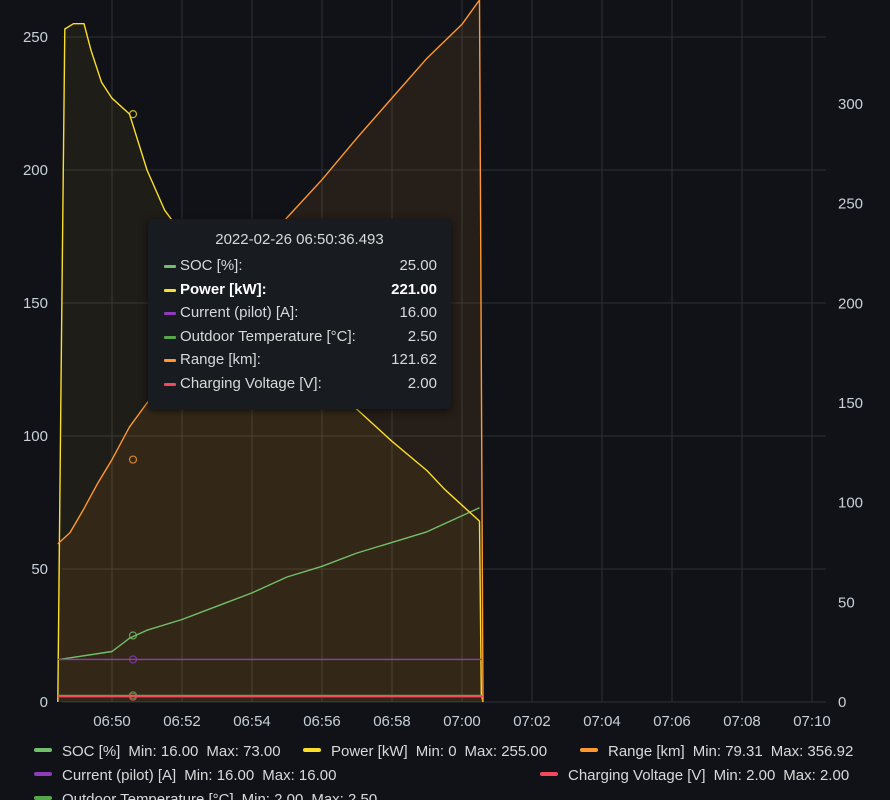 The image size is (890, 800). What do you see at coordinates (672, 721) in the screenshot?
I see `x-tick-label: 07:06` at bounding box center [672, 721].